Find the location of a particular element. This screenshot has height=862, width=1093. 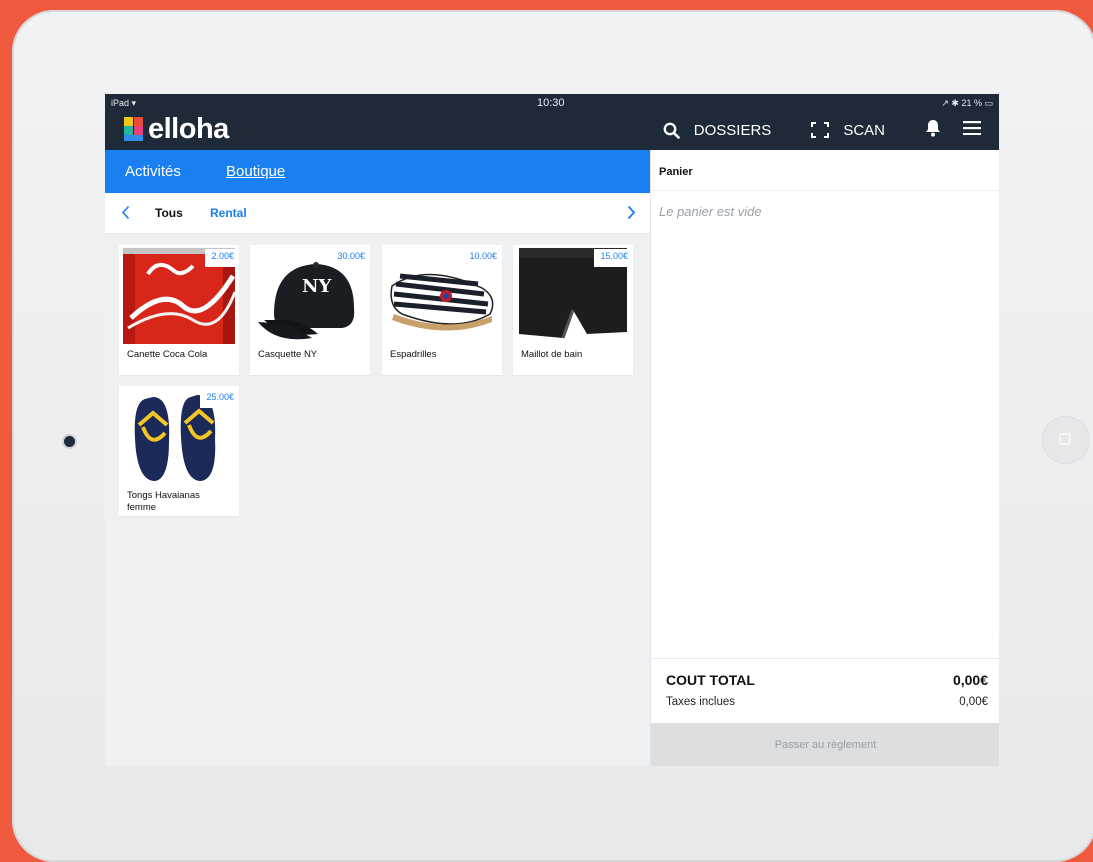

search-icon is located at coordinates (671, 130).